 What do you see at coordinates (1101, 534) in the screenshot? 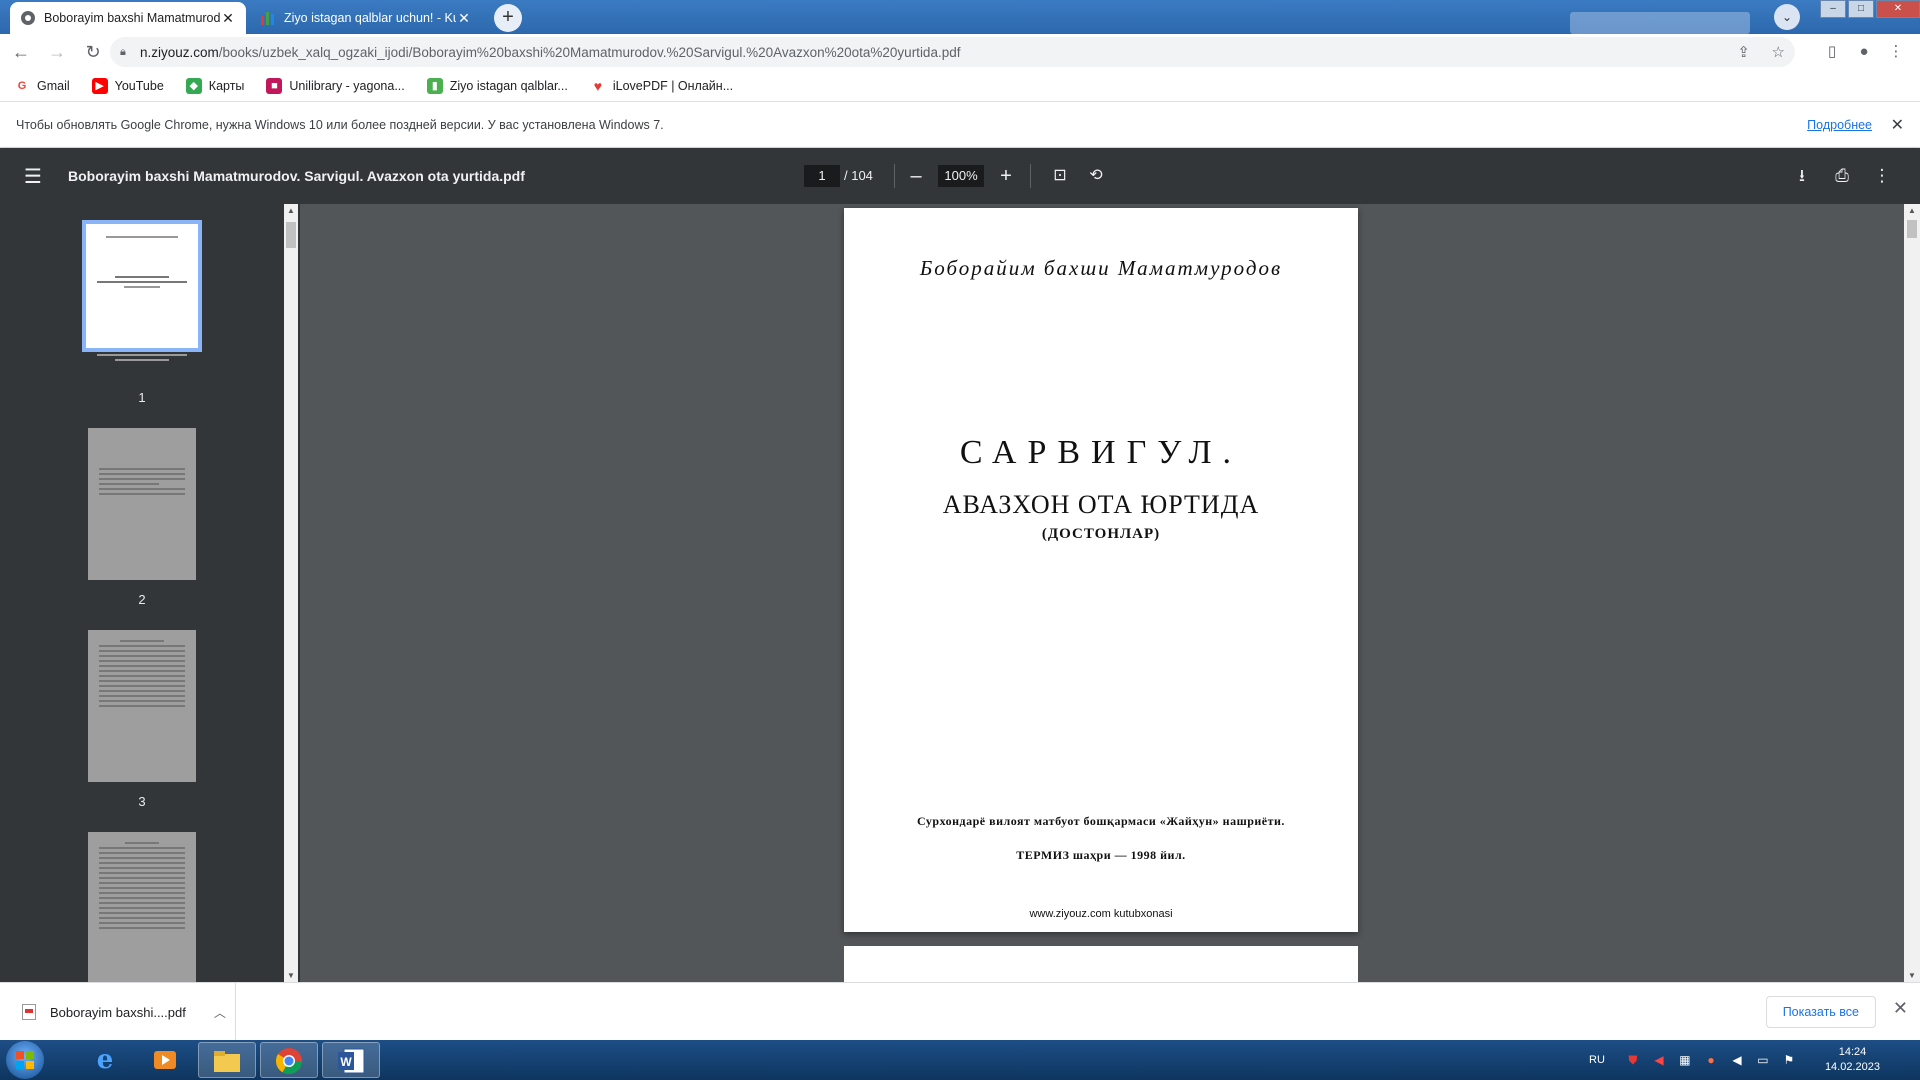
I see `book-genre: (ДОСТОНЛАР)` at bounding box center [1101, 534].